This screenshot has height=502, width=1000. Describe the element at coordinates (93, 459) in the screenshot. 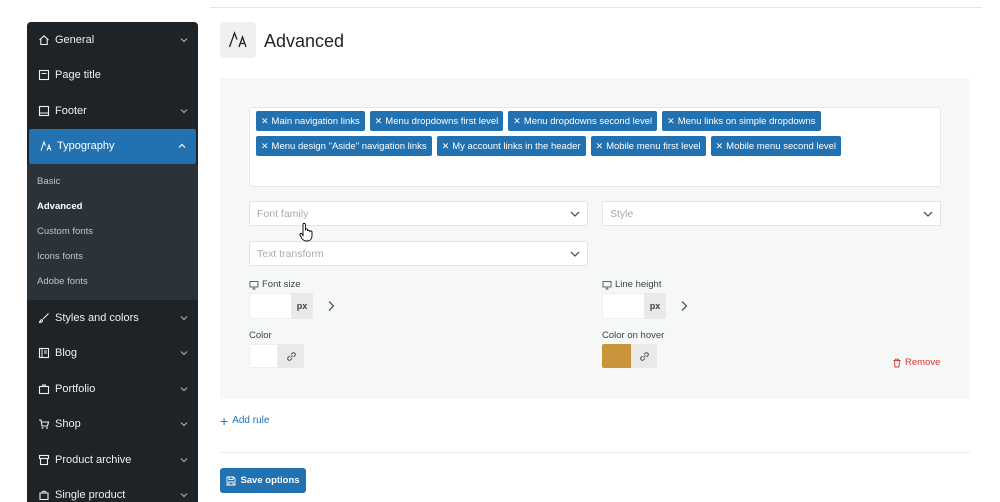

I see `sidebar-item-label: Product archive` at that location.